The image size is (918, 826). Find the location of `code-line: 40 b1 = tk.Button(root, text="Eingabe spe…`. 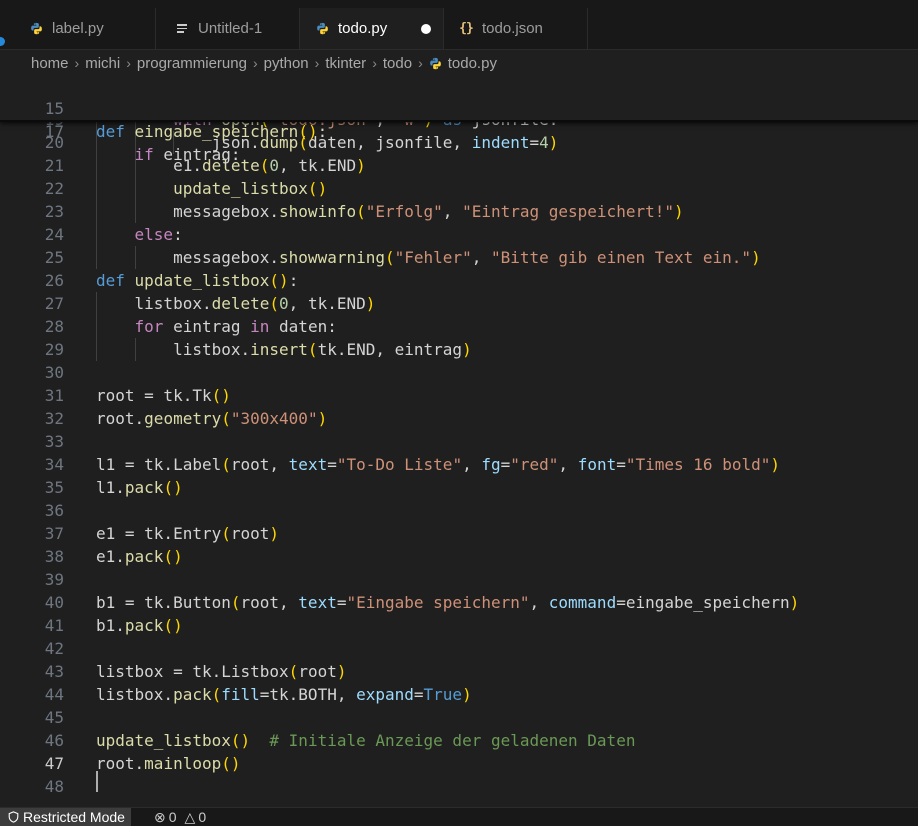

code-line: 40 b1 = tk.Button(root, text="Eingabe spe… is located at coordinates (459, 602).